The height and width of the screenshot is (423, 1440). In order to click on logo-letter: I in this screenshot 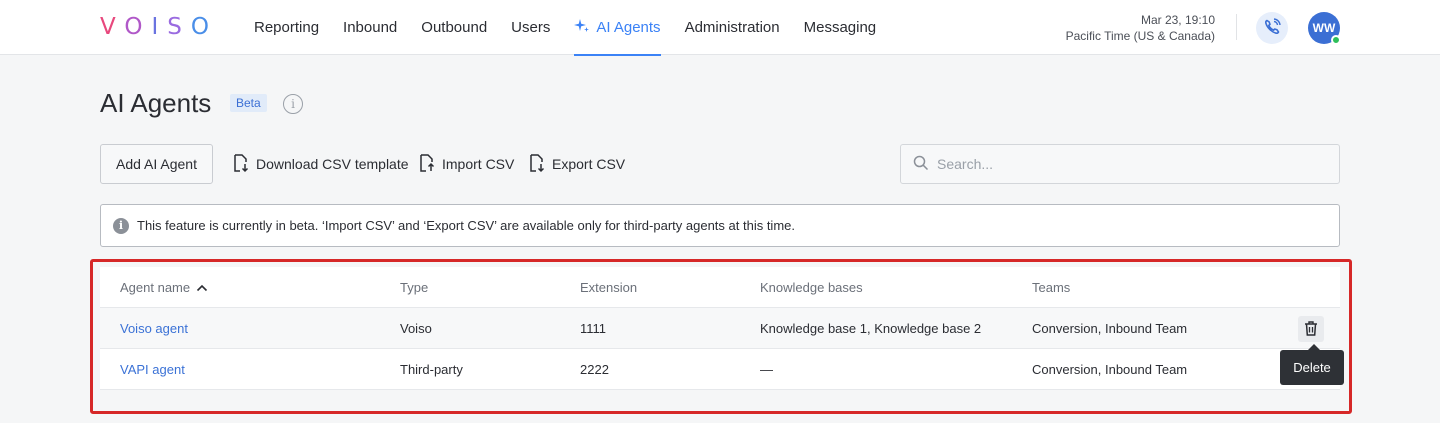, I will do `click(159, 27)`.